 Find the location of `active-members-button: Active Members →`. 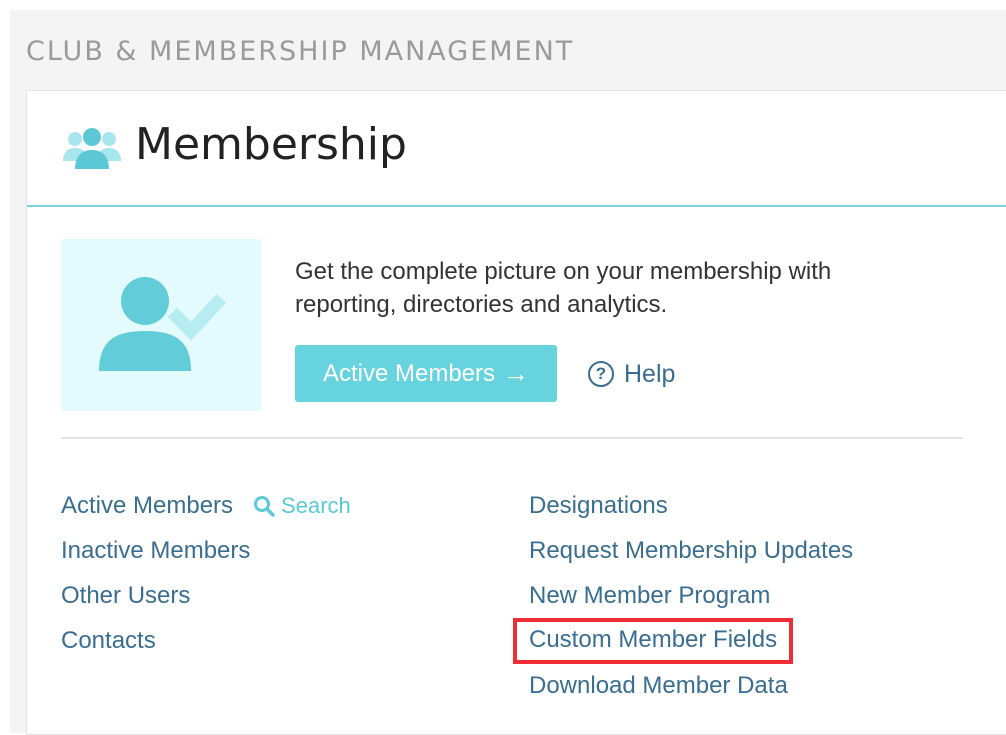

active-members-button: Active Members → is located at coordinates (426, 373).